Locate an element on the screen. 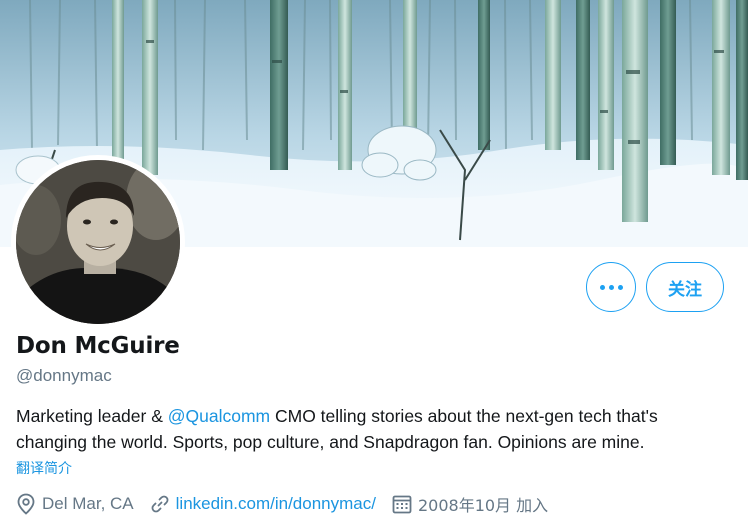 This screenshot has width=748, height=526. profile-location-text: Del Mar, CA is located at coordinates (88, 503).